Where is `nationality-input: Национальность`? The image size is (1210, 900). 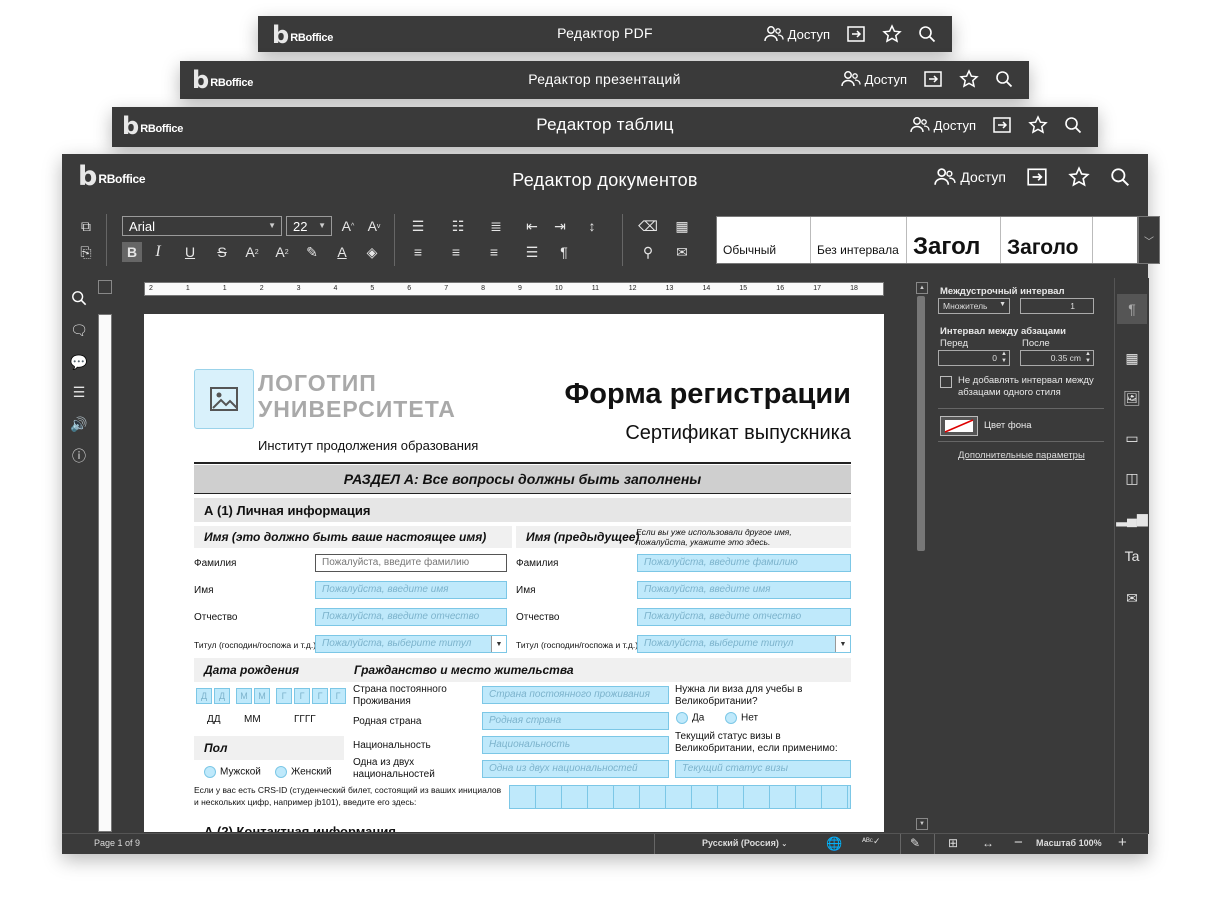
nationality-input: Национальность is located at coordinates (575, 745).